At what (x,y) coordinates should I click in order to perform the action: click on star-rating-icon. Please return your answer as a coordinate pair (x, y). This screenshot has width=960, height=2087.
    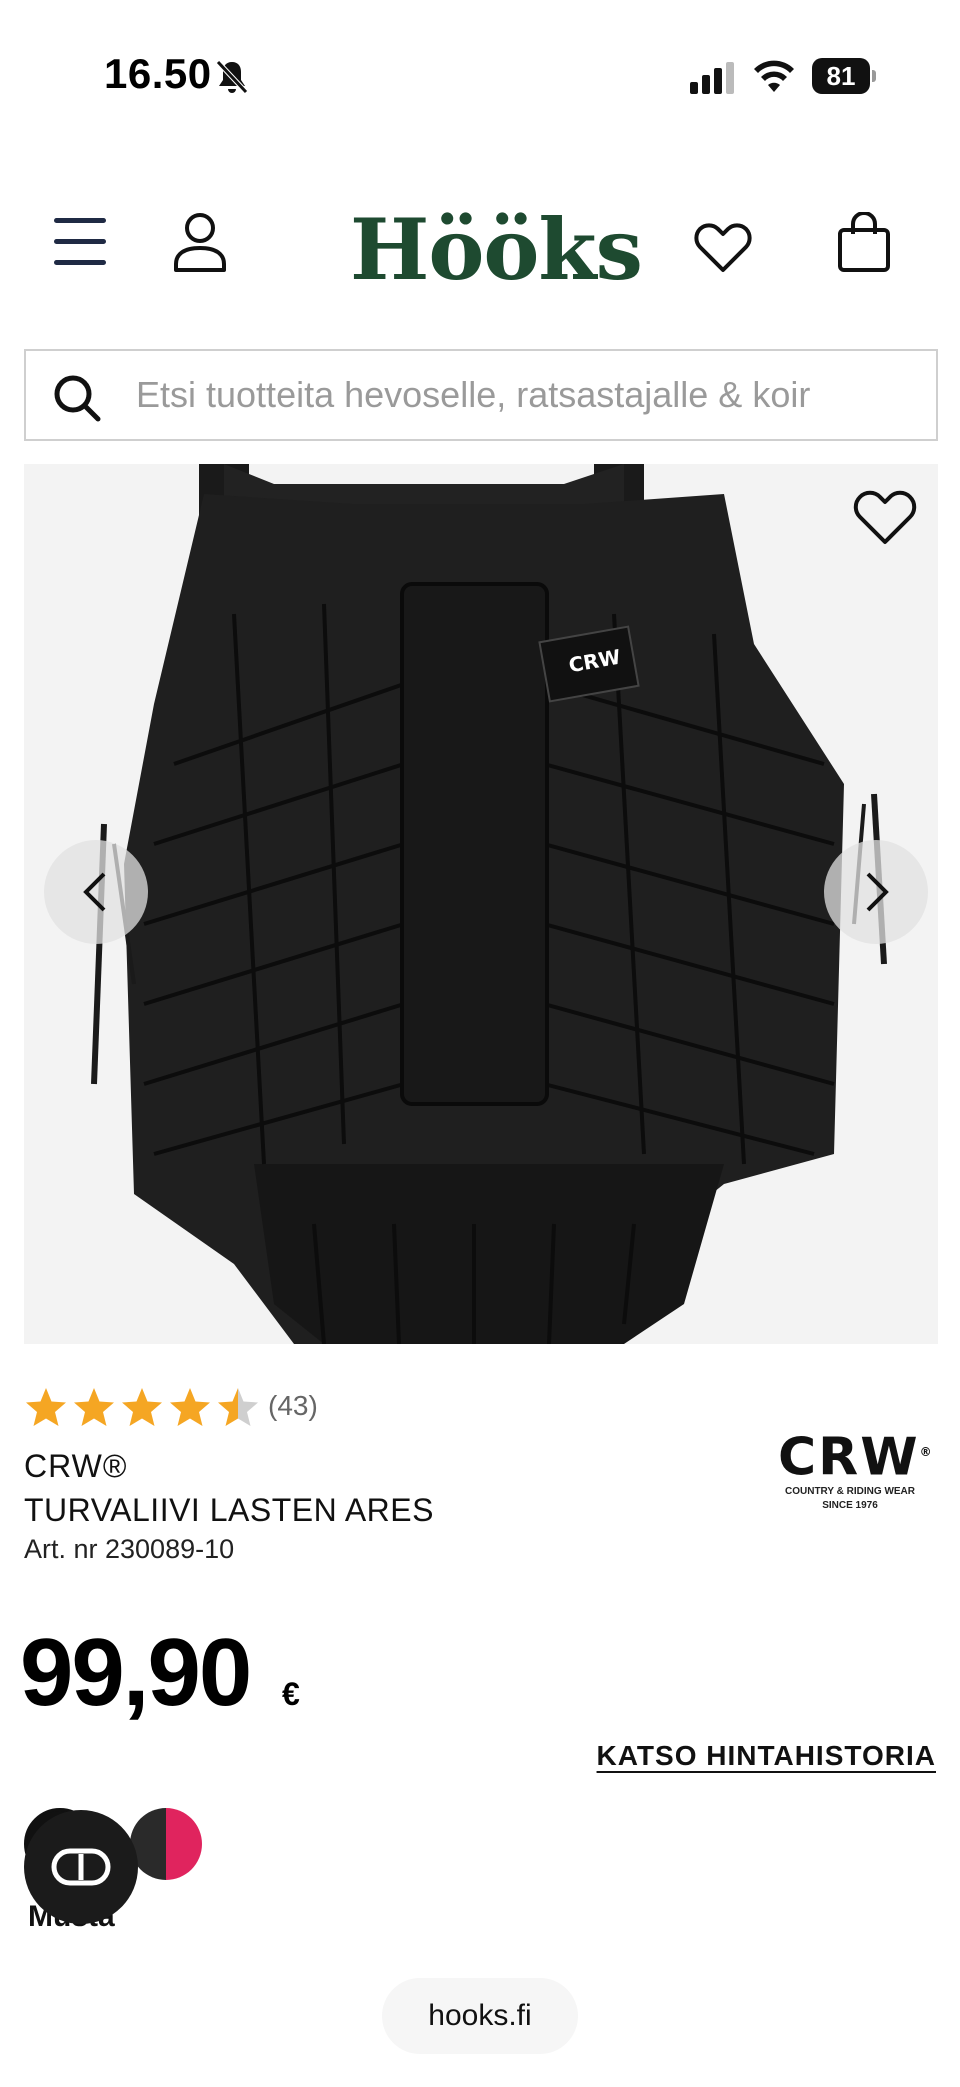
    Looking at the image, I should click on (142, 1407).